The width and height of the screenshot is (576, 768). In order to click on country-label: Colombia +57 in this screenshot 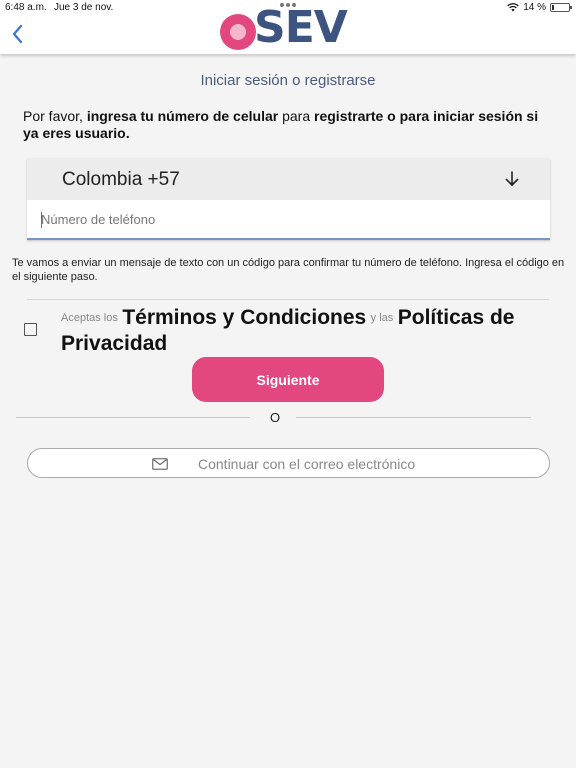, I will do `click(121, 179)`.